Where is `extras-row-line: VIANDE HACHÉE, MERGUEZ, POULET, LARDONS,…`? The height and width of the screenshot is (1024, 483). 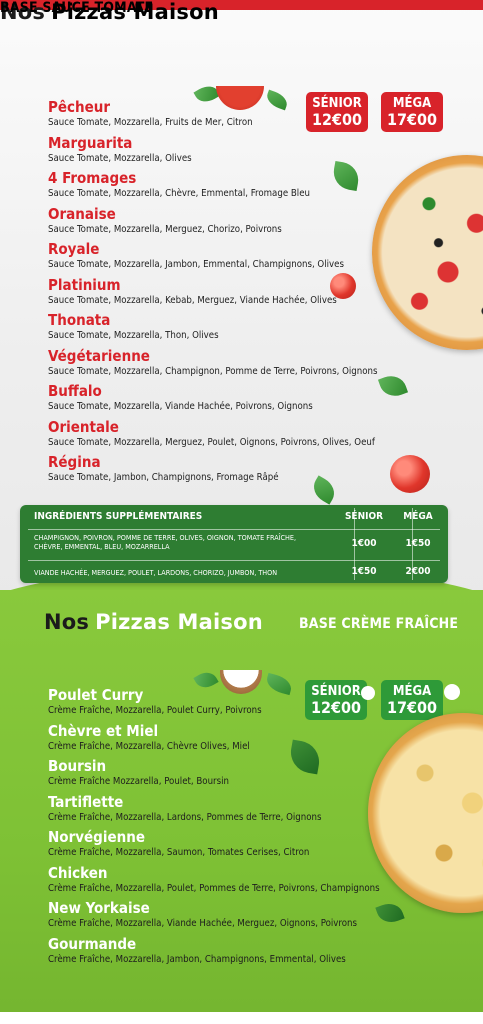 extras-row-line: VIANDE HACHÉE, MERGUEZ, POULET, LARDONS,… is located at coordinates (156, 572).